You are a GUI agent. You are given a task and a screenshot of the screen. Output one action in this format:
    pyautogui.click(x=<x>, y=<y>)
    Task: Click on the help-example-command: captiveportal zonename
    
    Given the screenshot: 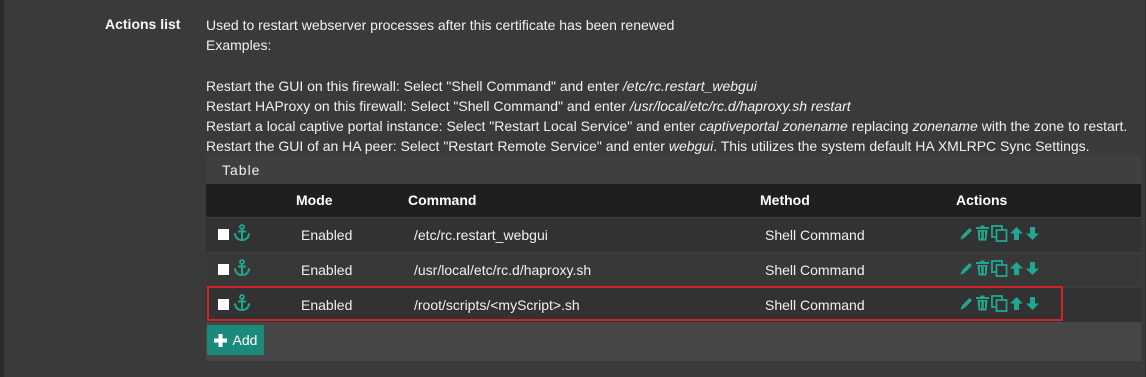 What is the action you would take?
    pyautogui.click(x=773, y=126)
    